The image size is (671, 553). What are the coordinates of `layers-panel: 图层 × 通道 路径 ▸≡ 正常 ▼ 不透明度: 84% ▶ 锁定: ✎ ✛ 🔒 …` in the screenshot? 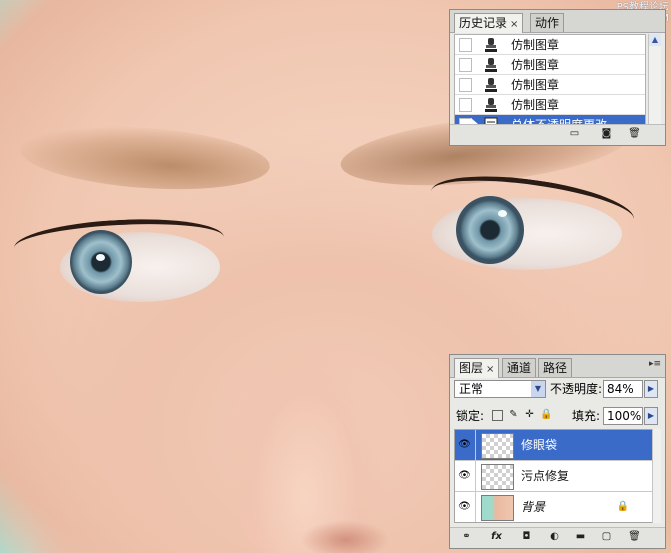 It's located at (557, 451).